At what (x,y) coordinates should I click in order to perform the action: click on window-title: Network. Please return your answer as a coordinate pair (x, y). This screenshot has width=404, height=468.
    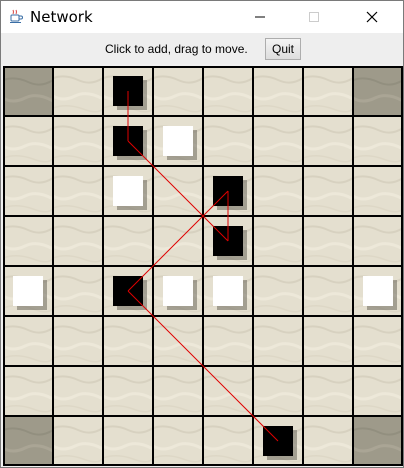
    Looking at the image, I should click on (61, 17).